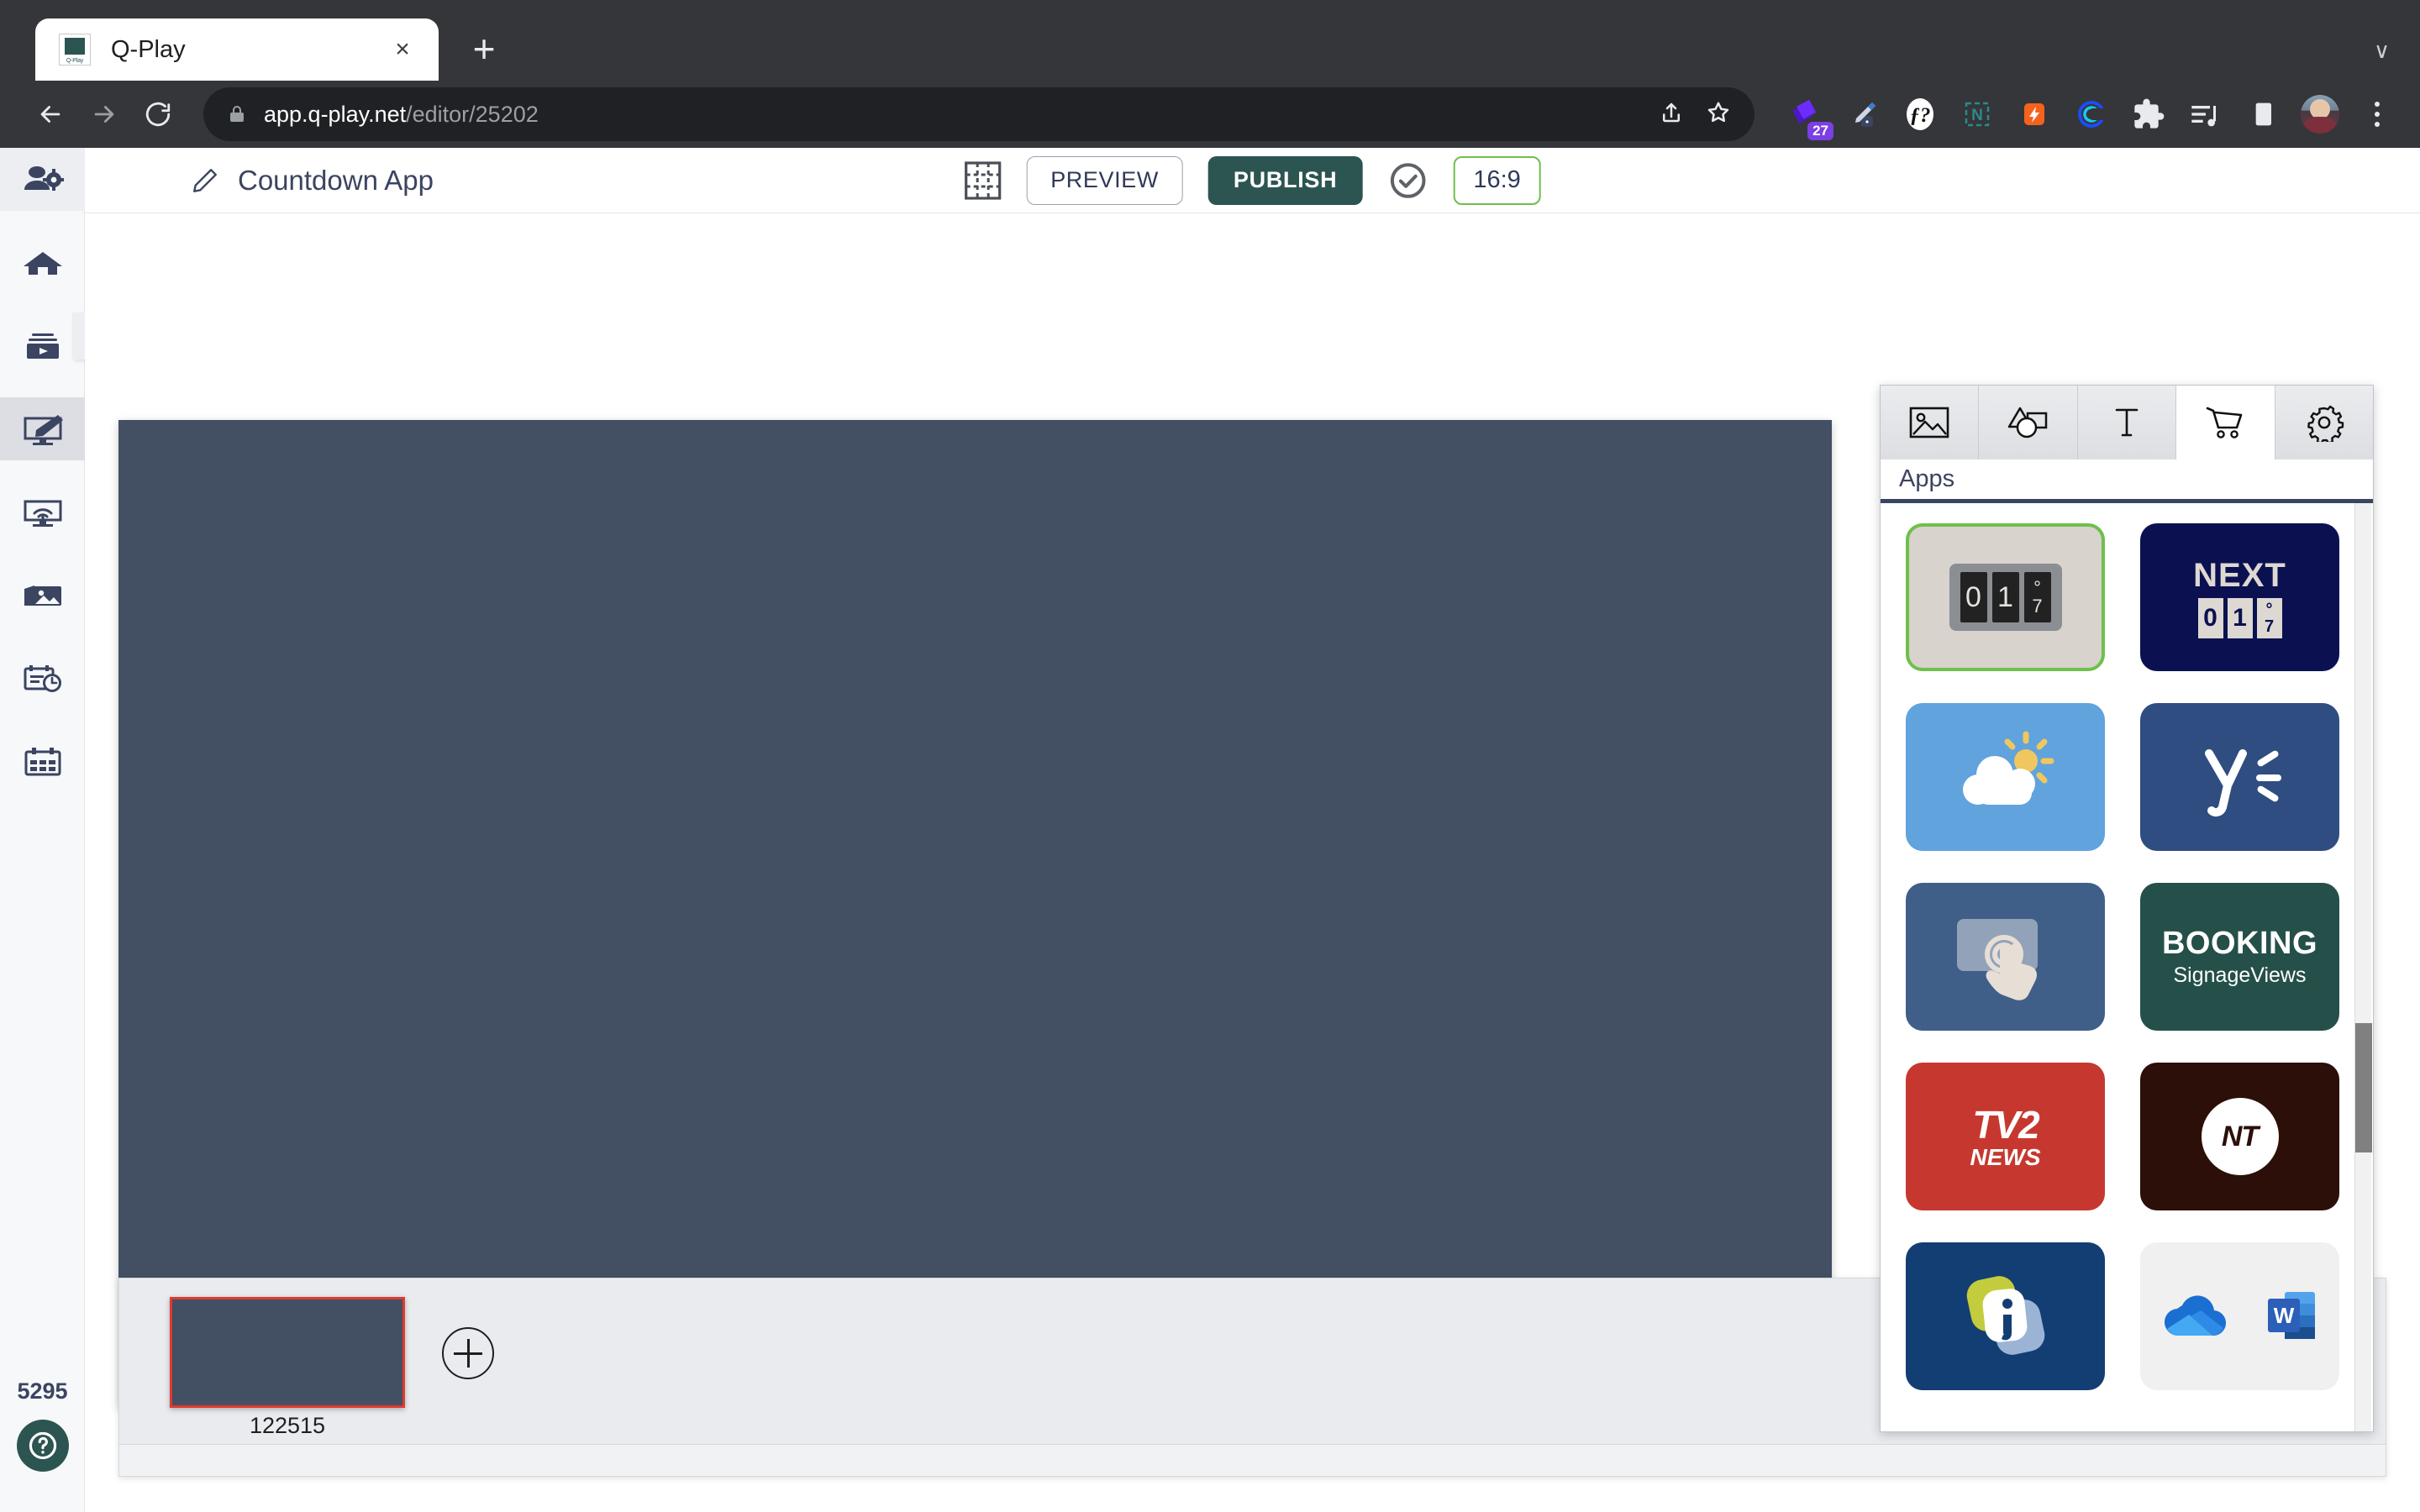  I want to click on weather-cloud-sun-icon, so click(2008, 768).